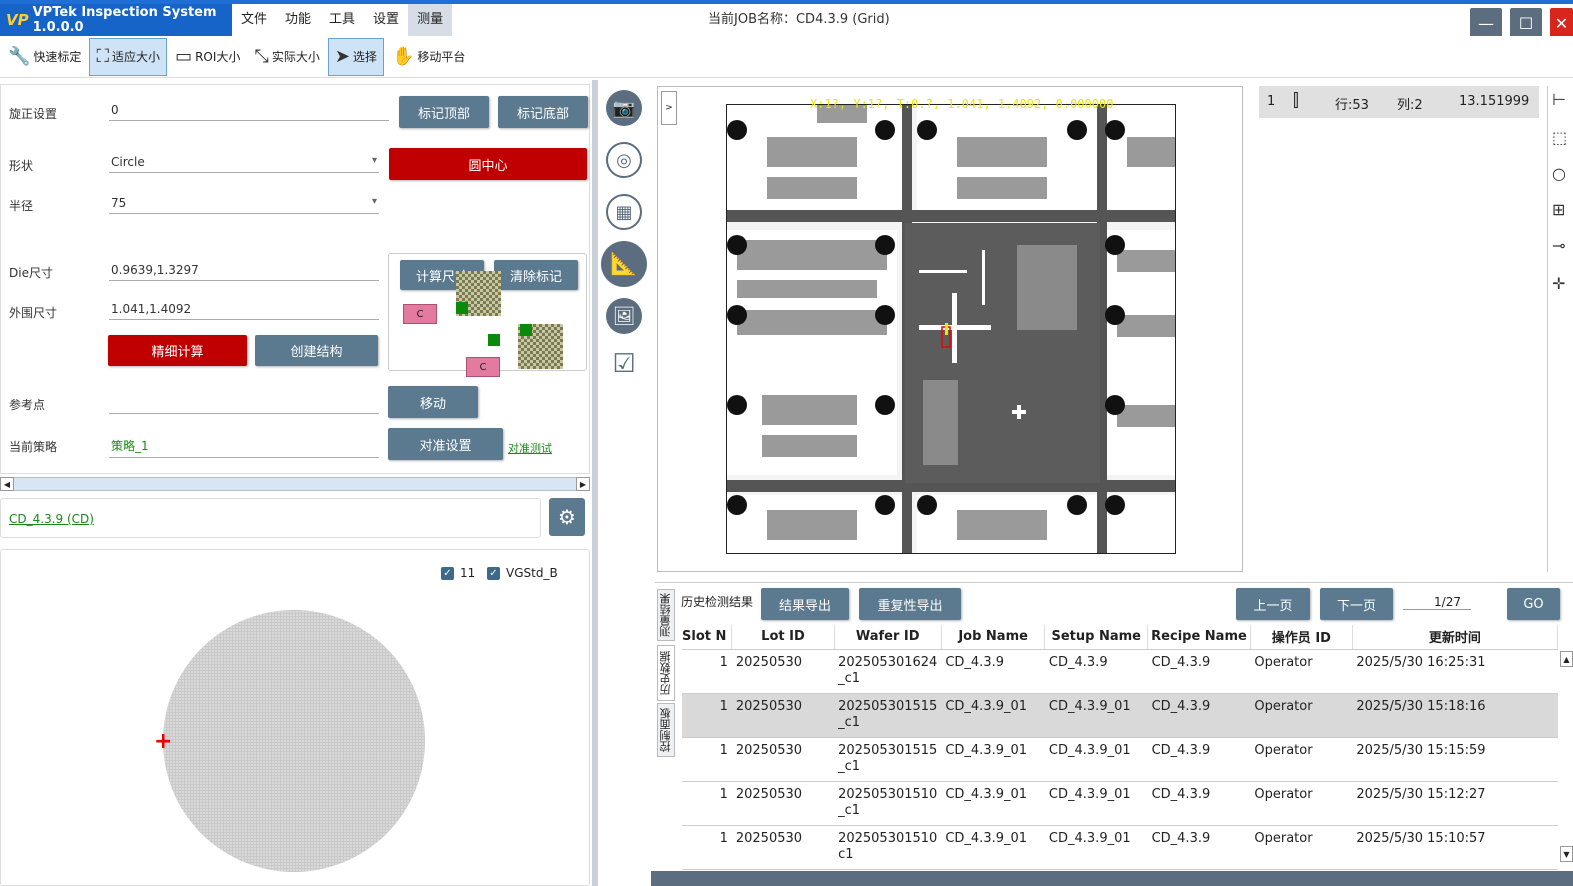 Image resolution: width=1573 pixels, height=886 pixels. I want to click on menu-file: 文件, so click(254, 20).